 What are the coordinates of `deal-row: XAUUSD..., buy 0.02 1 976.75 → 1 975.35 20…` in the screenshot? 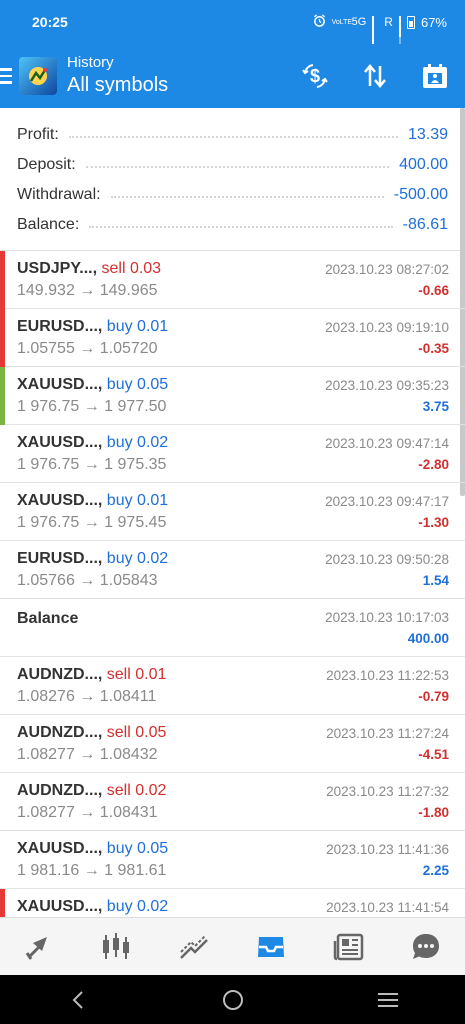 It's located at (232, 454).